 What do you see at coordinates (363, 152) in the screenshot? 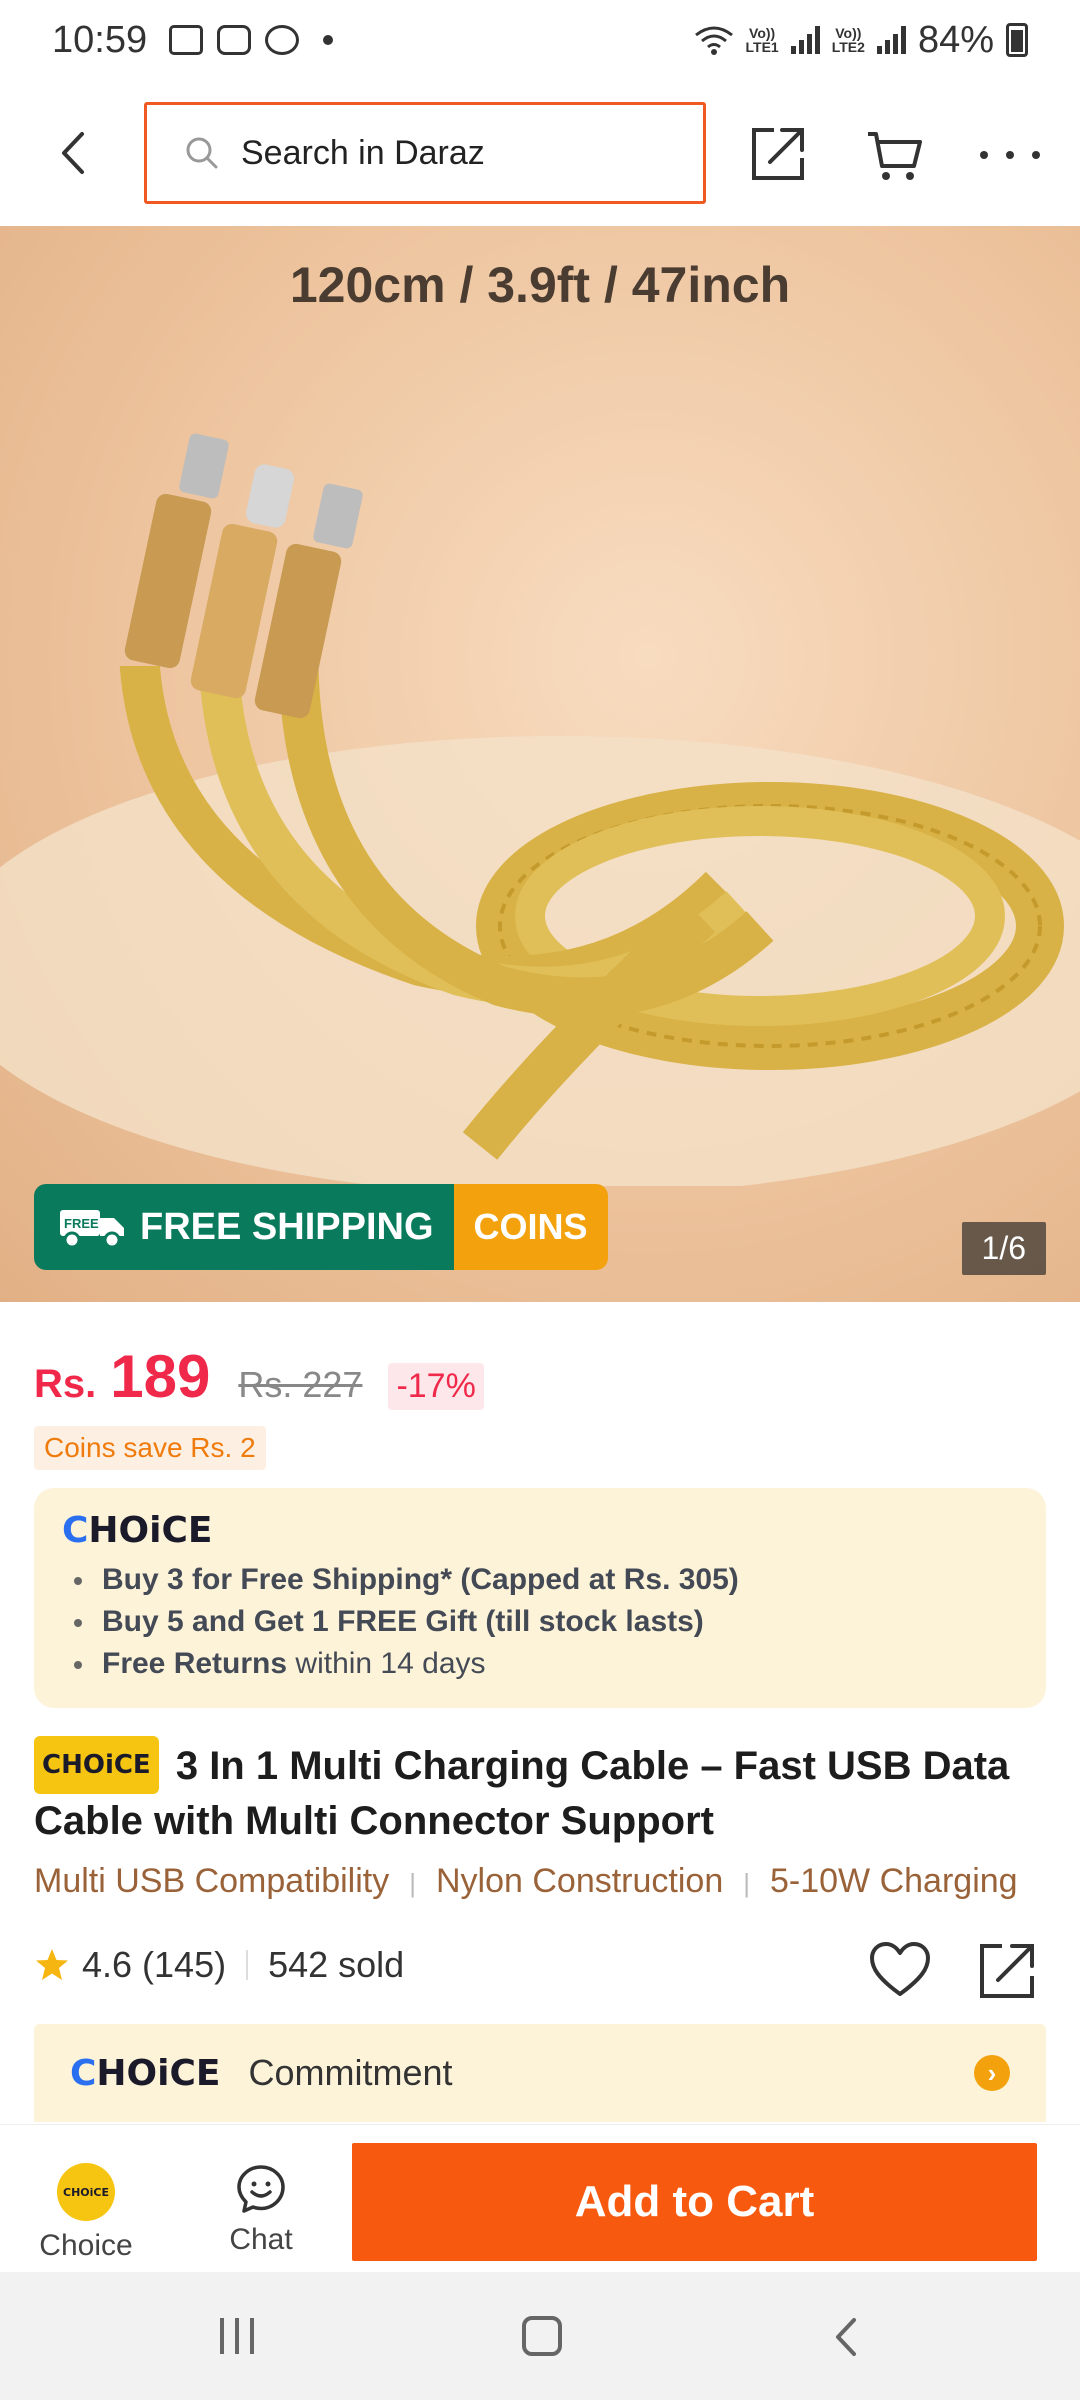
I see `search-placeholder: Search in Daraz` at bounding box center [363, 152].